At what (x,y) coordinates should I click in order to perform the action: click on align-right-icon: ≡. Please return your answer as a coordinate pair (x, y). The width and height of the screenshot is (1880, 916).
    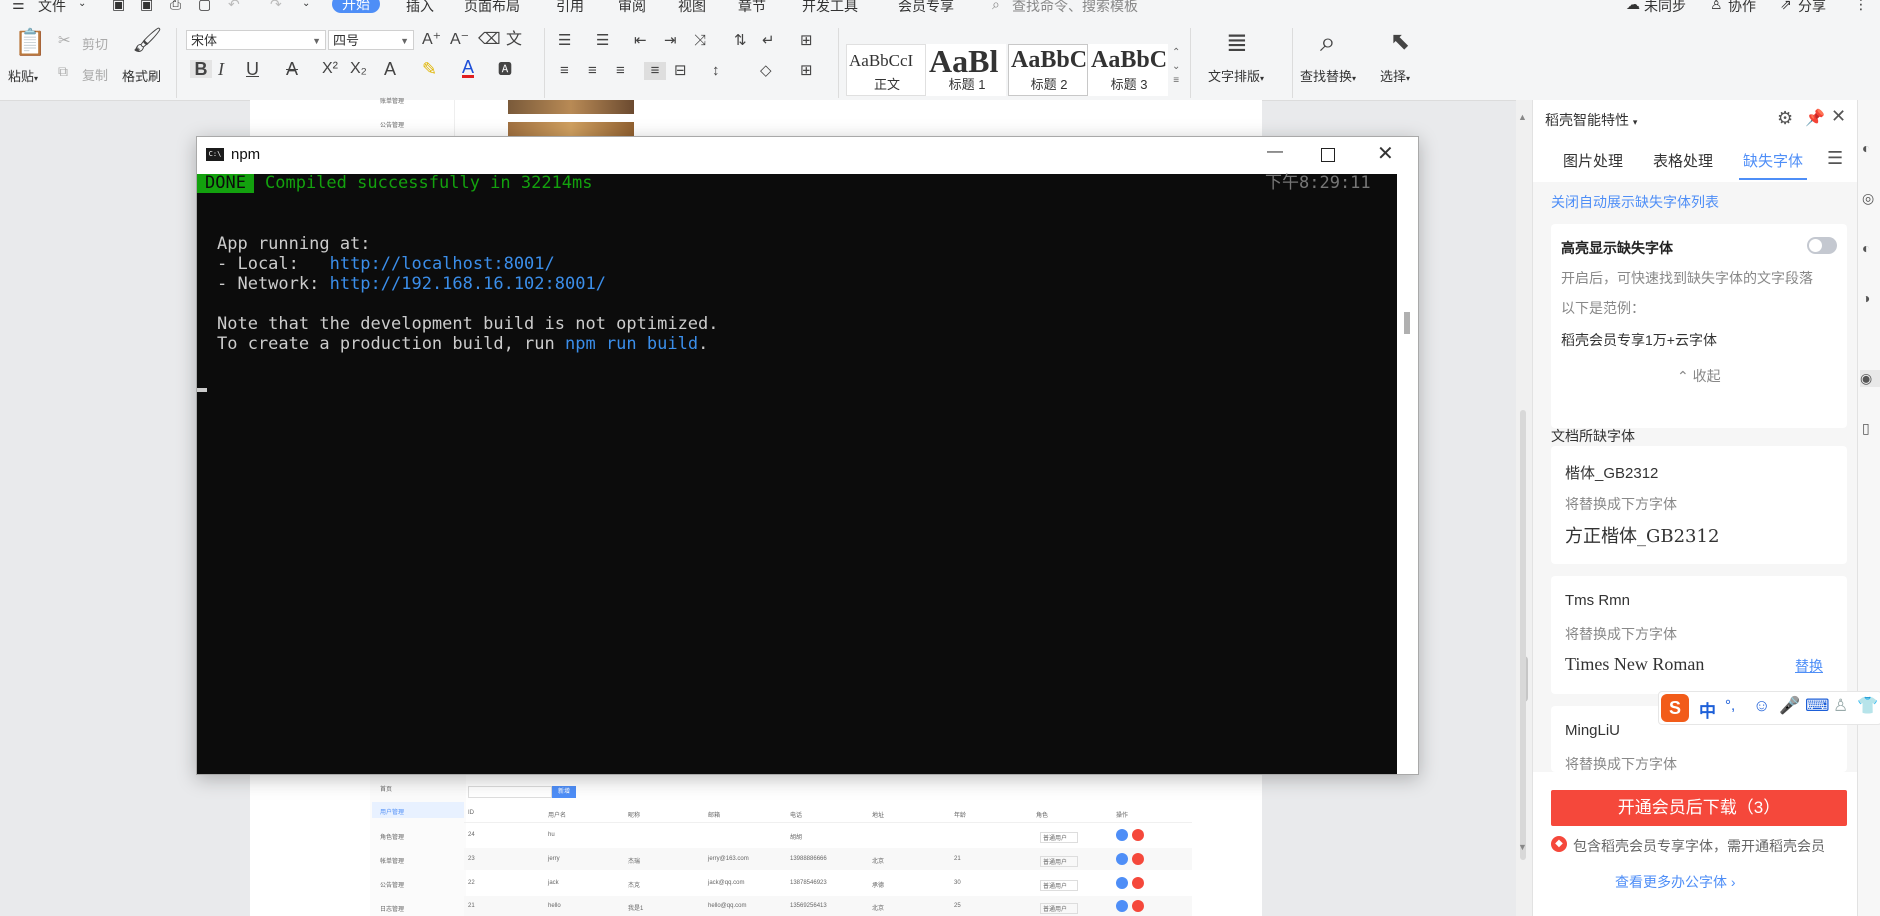
    Looking at the image, I should click on (620, 71).